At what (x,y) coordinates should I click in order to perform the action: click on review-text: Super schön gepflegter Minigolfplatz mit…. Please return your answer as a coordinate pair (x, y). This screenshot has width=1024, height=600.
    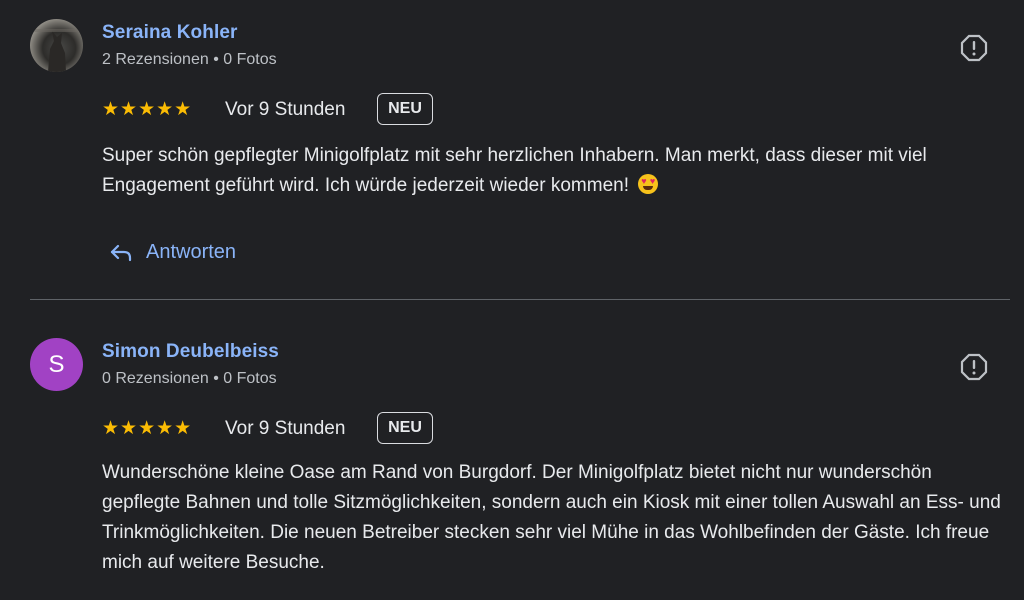
    Looking at the image, I should click on (559, 171).